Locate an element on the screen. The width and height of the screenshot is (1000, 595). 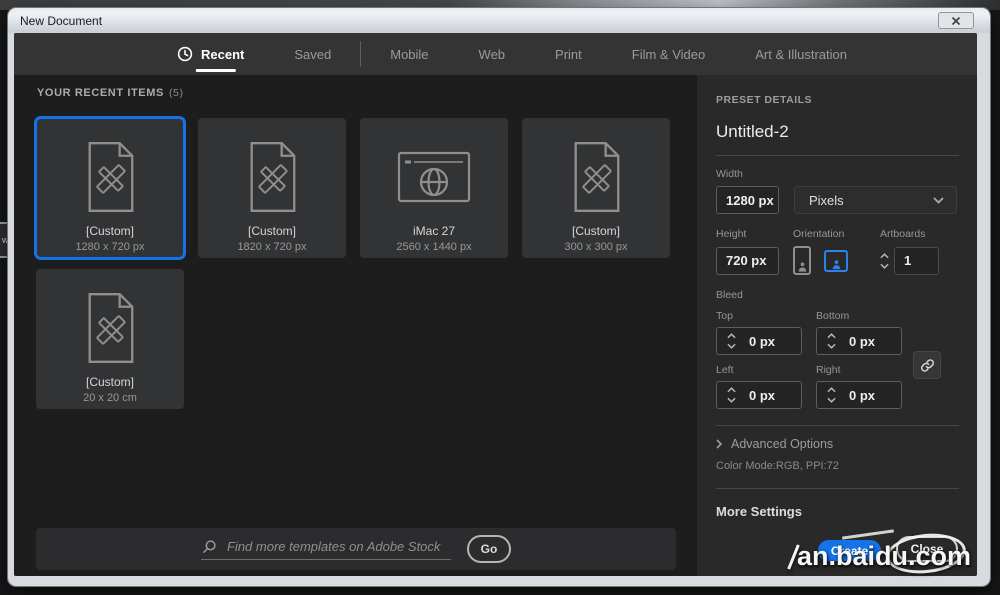
close-label: Close is located at coordinates (927, 549).